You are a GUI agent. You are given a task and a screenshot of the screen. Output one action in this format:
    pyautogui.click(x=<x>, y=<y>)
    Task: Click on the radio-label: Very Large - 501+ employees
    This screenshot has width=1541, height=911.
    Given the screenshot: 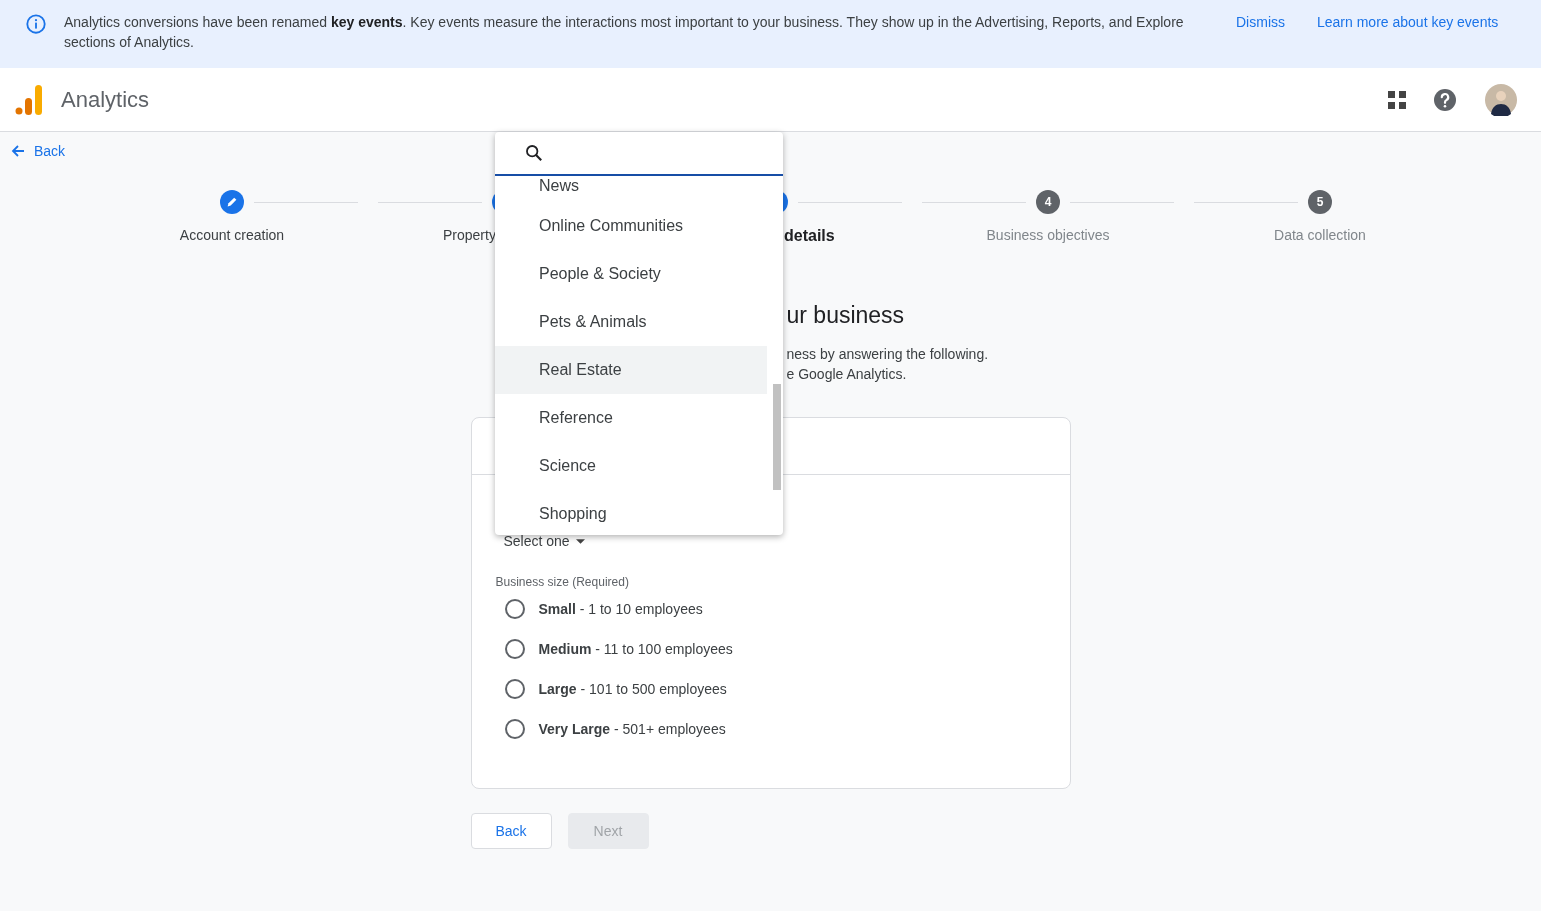 What is the action you would take?
    pyautogui.click(x=632, y=729)
    